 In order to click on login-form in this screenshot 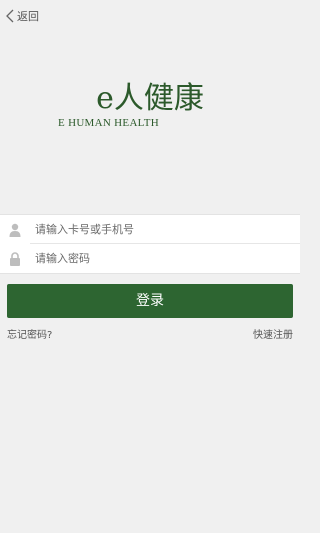, I will do `click(150, 244)`.